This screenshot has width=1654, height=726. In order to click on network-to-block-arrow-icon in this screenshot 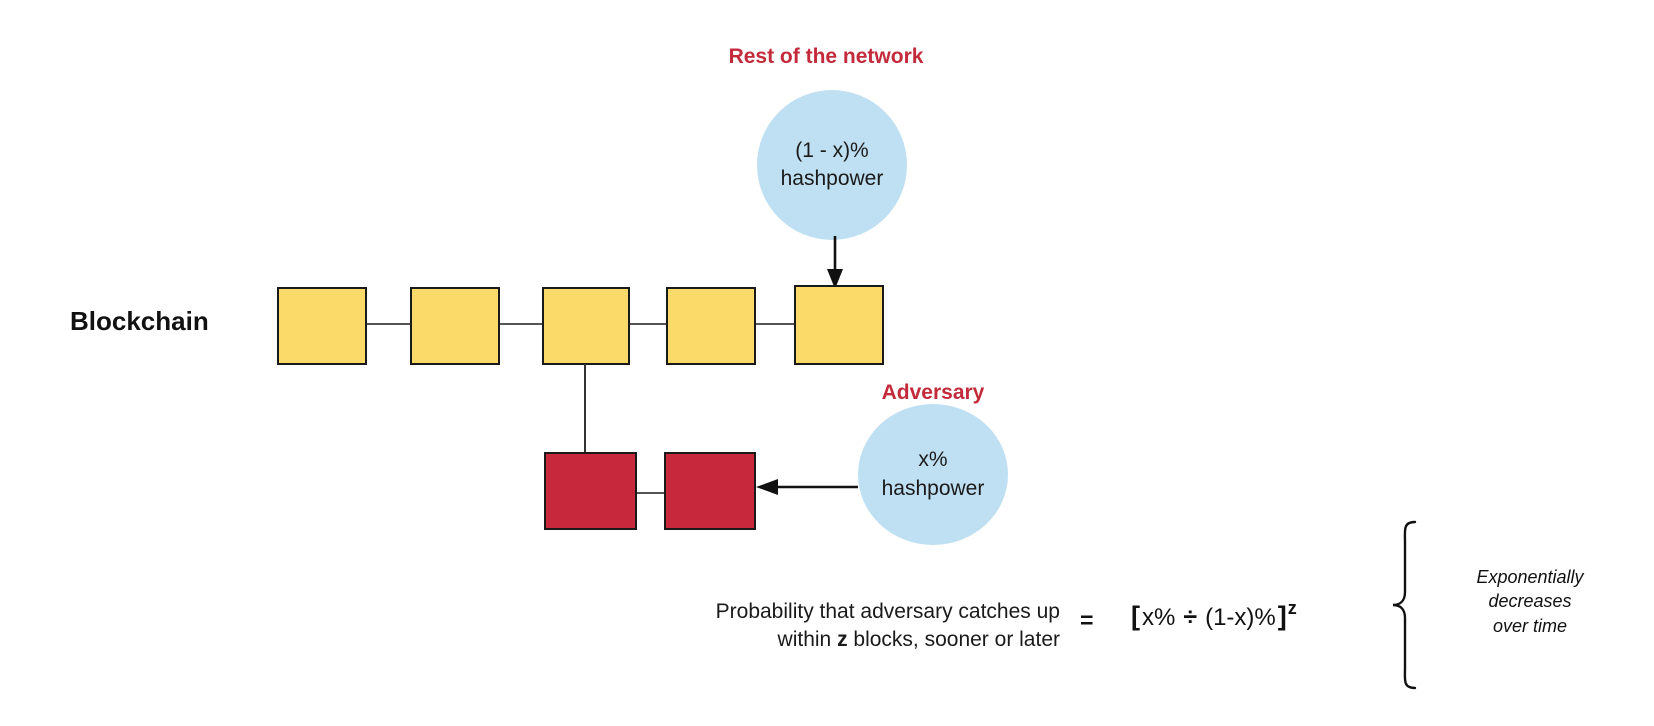, I will do `click(835, 262)`.